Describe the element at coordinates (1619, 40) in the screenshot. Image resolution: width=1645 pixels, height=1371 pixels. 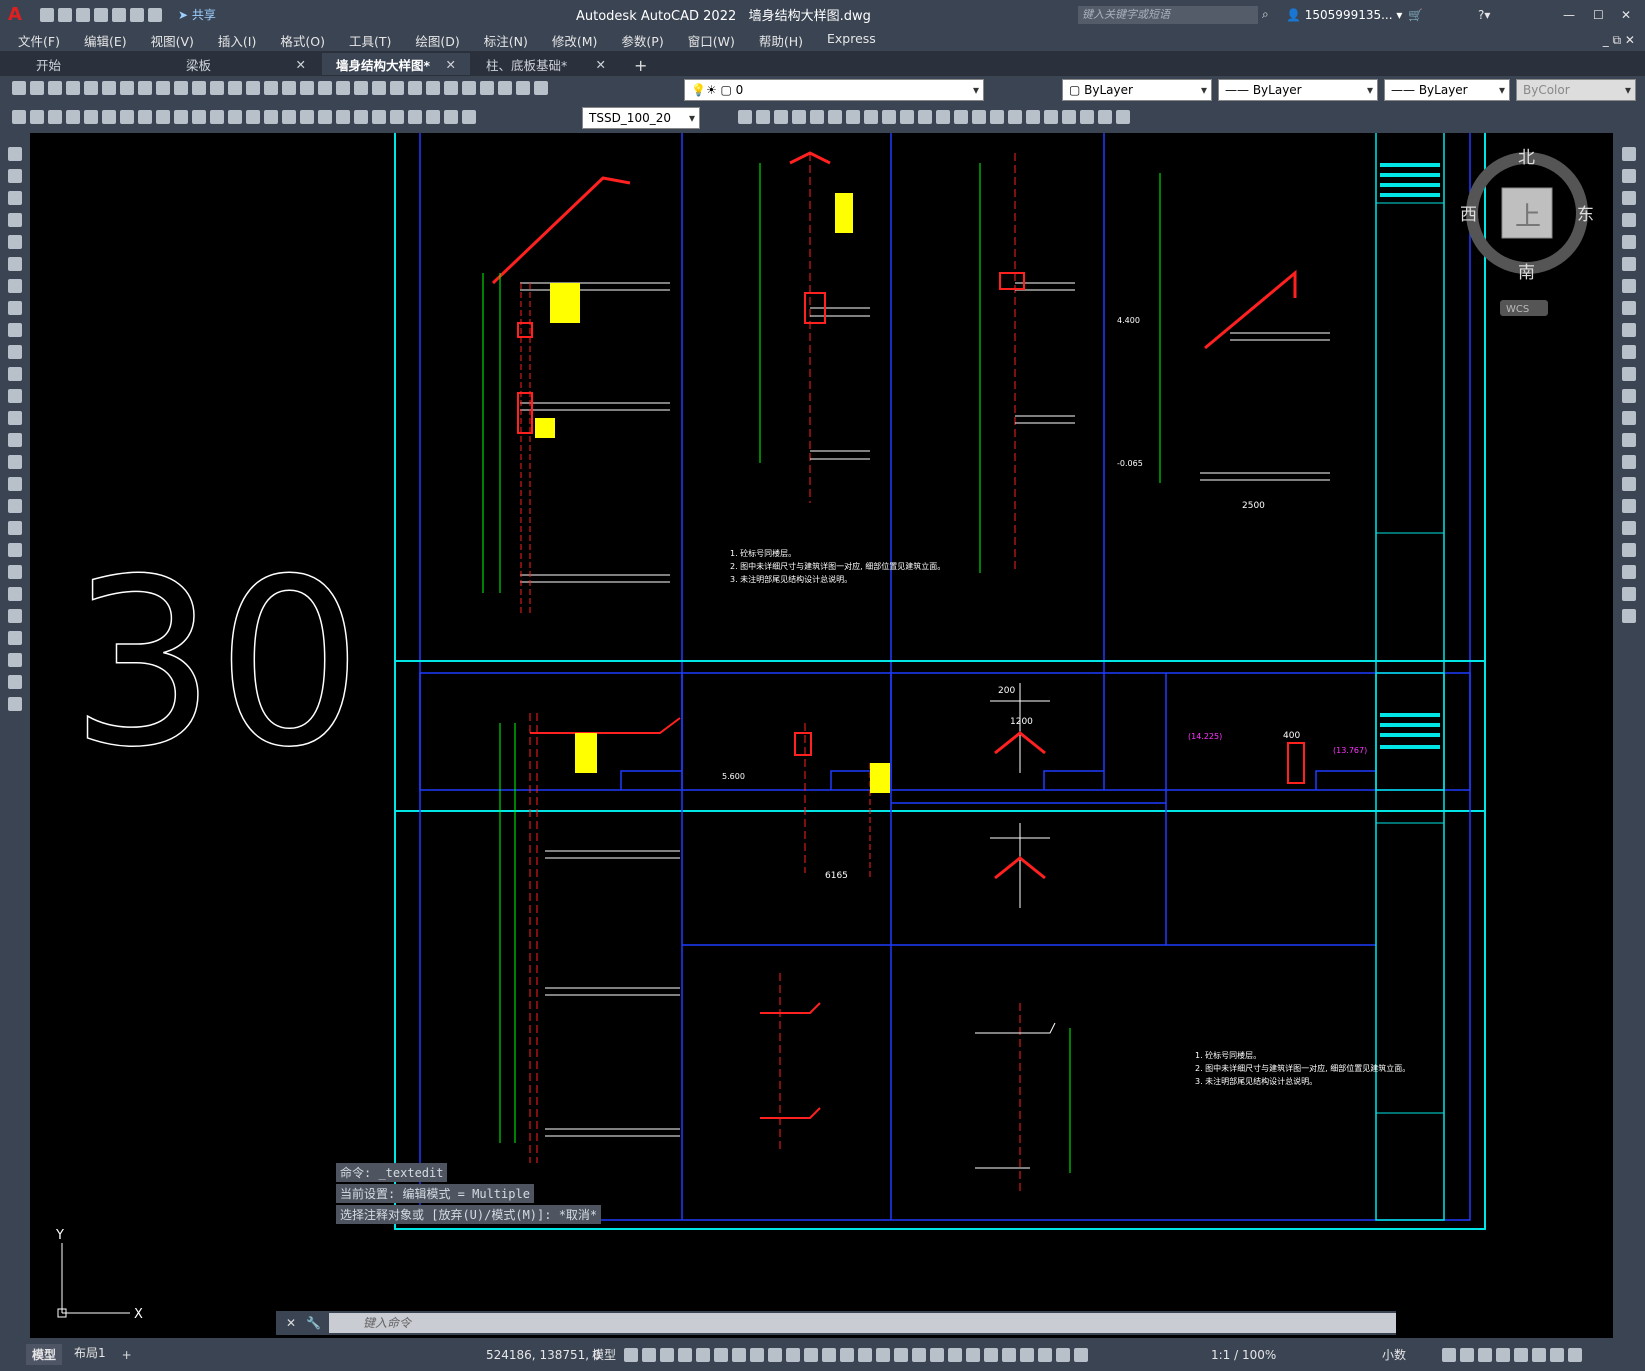
I see `doc-window-controls: _ ⧉ ✕` at that location.